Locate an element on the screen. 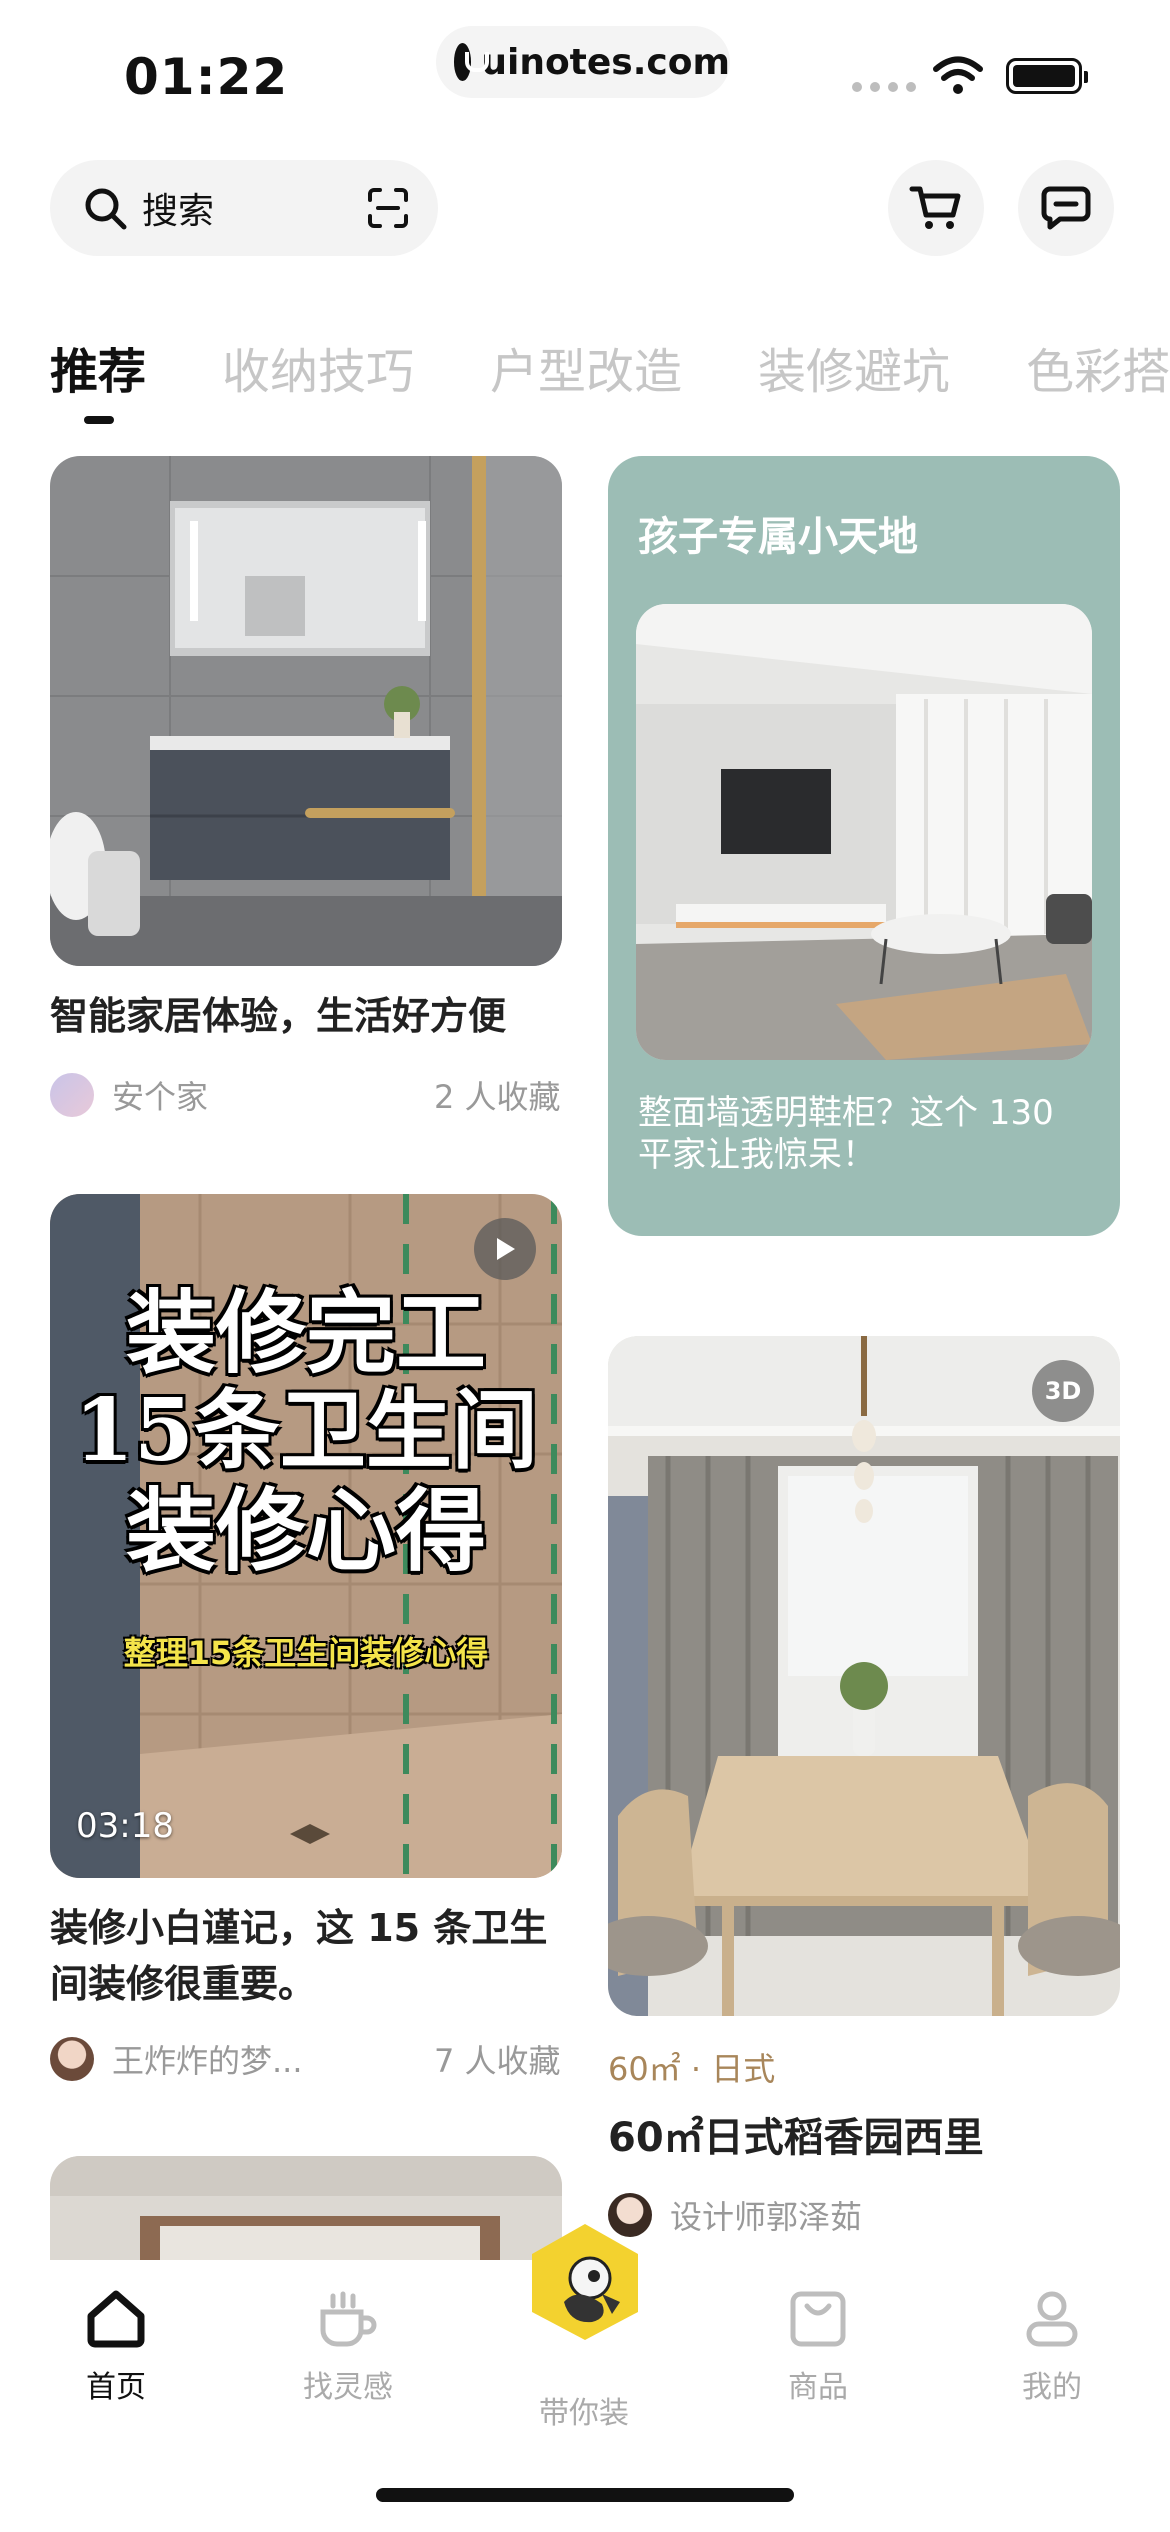  active-tab-indicator is located at coordinates (99, 420).